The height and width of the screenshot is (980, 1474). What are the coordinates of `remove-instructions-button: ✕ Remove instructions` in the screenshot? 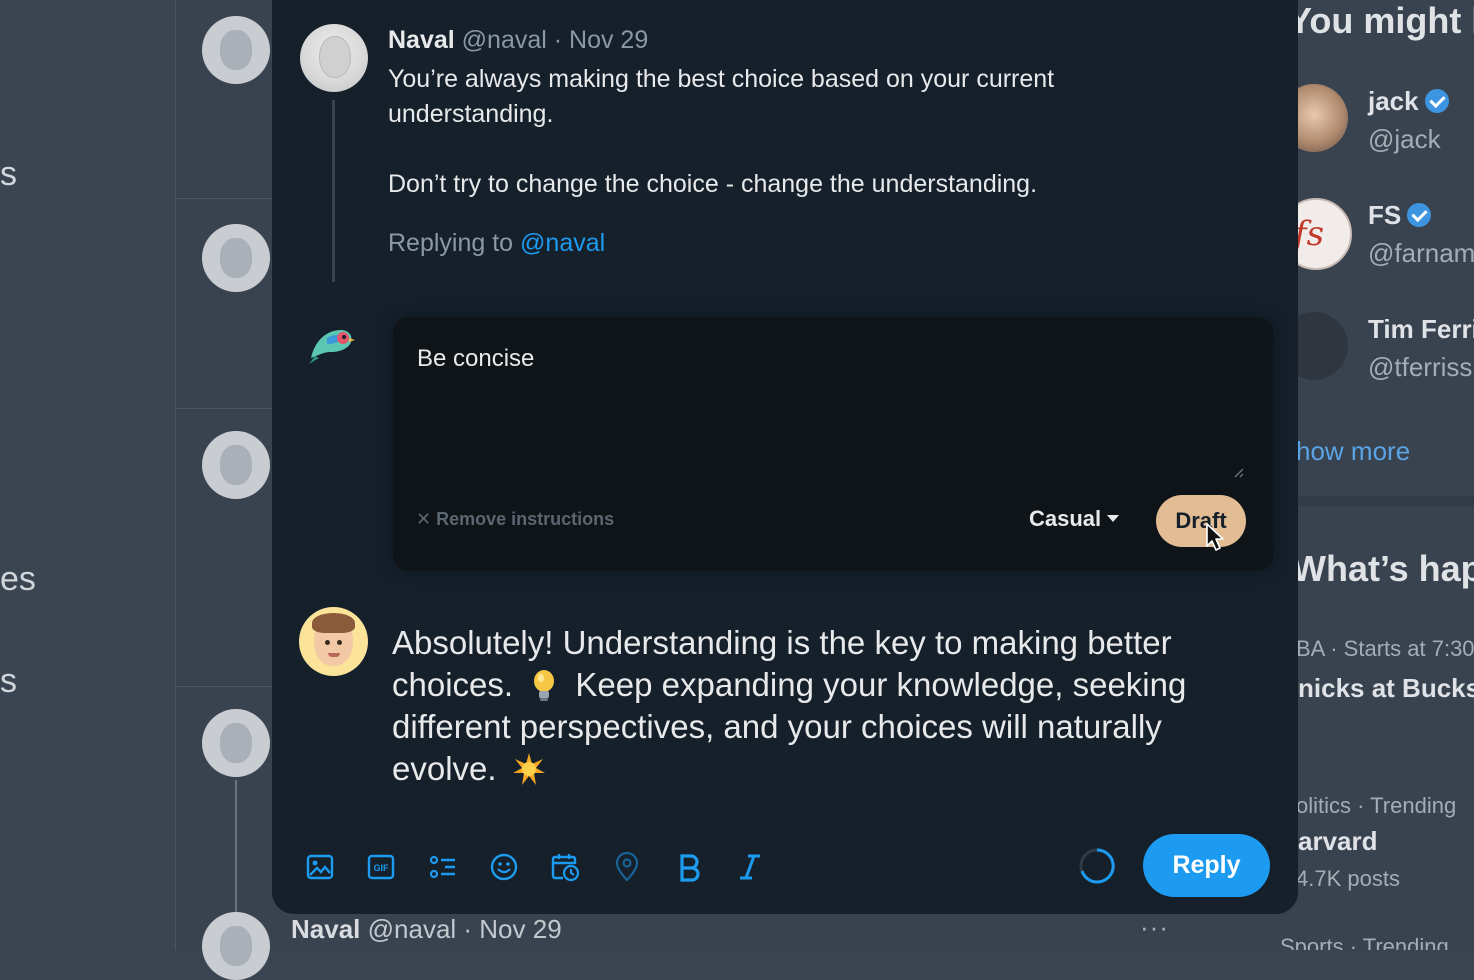 It's located at (515, 519).